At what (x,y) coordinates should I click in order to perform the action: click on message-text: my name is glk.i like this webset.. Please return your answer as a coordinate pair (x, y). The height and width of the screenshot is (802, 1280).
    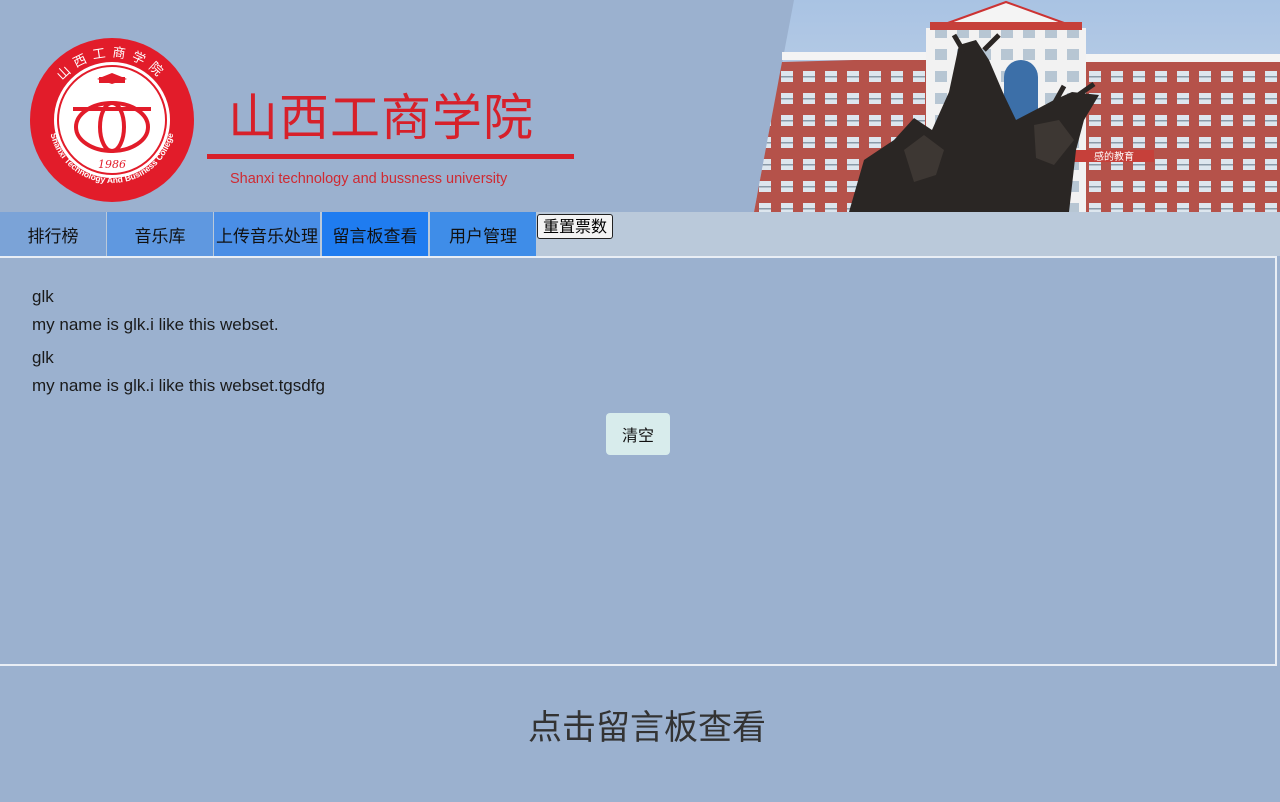
    Looking at the image, I should click on (155, 324).